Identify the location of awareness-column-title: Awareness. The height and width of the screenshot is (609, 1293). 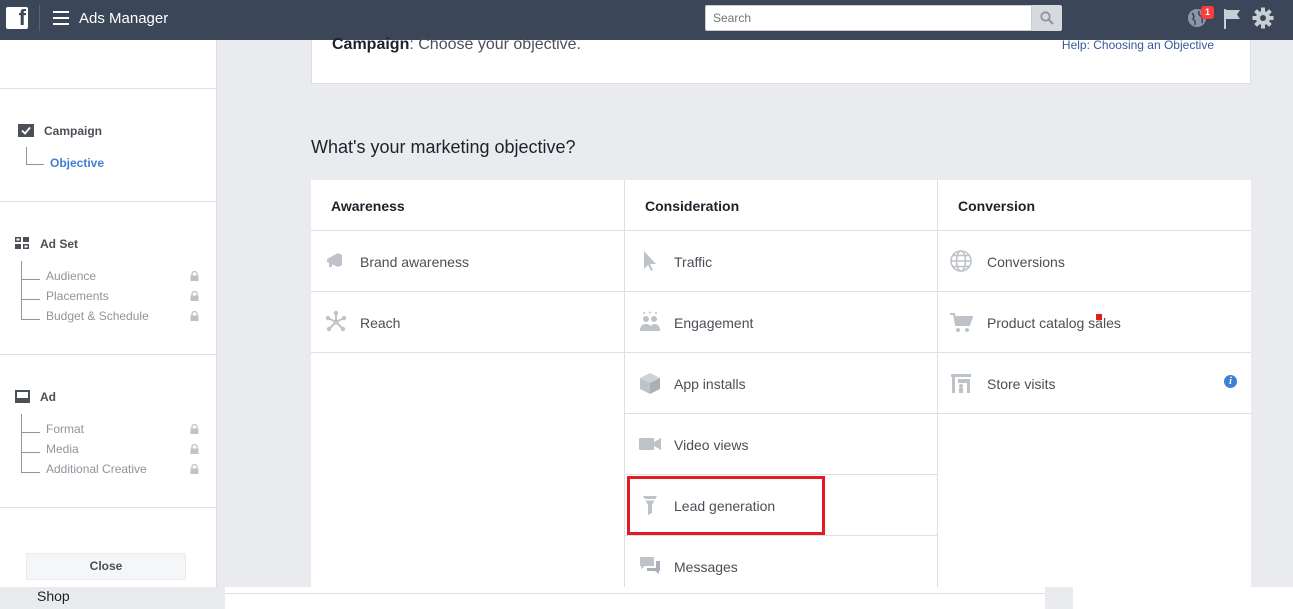
(368, 206).